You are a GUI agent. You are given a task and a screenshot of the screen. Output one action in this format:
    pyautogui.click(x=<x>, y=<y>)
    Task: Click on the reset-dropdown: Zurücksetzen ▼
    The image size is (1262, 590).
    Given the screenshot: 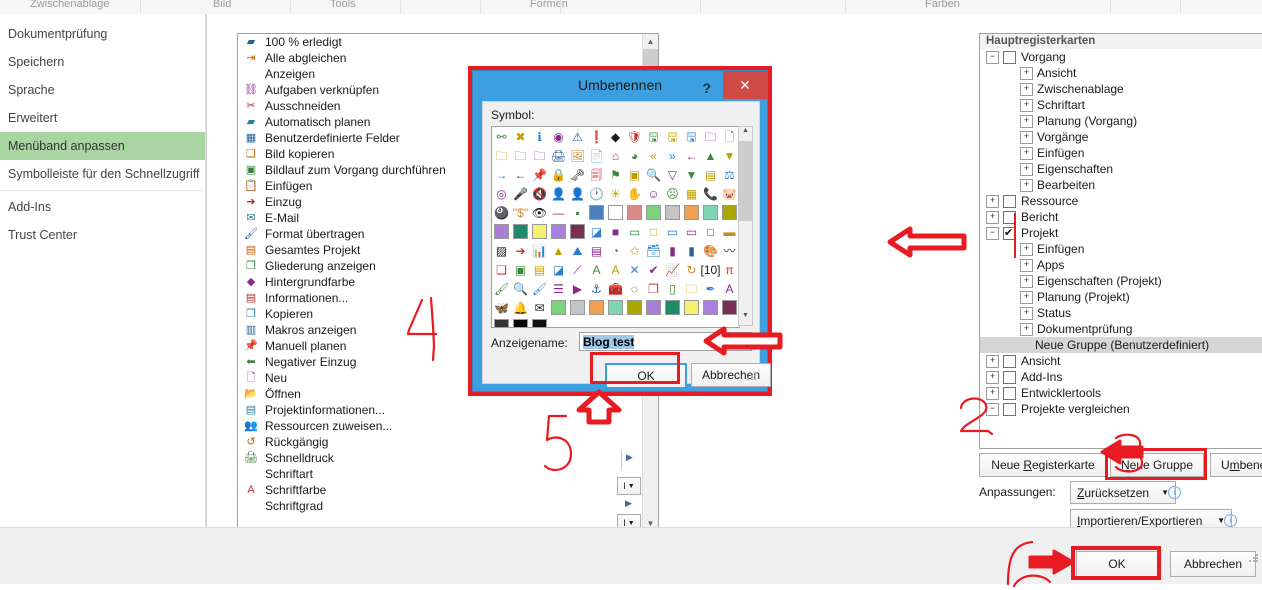 What is the action you would take?
    pyautogui.click(x=1123, y=492)
    